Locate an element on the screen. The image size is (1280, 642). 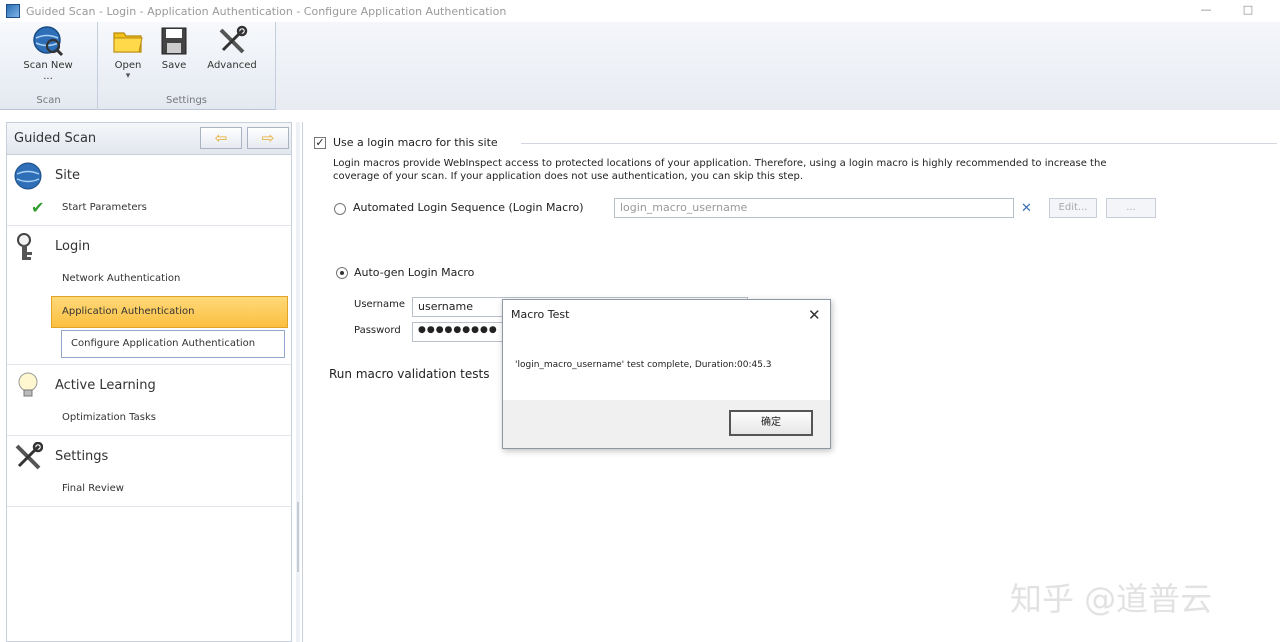
section-active-learning-header: Active Learning is located at coordinates (149, 384).